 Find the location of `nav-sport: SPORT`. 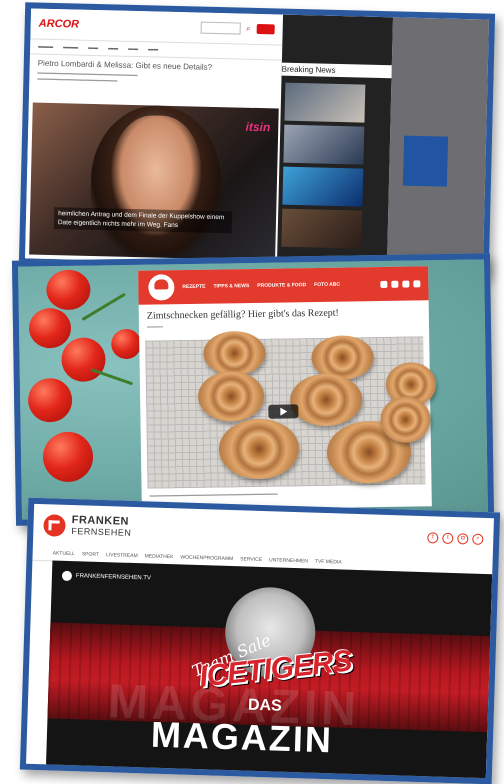

nav-sport: SPORT is located at coordinates (90, 554).